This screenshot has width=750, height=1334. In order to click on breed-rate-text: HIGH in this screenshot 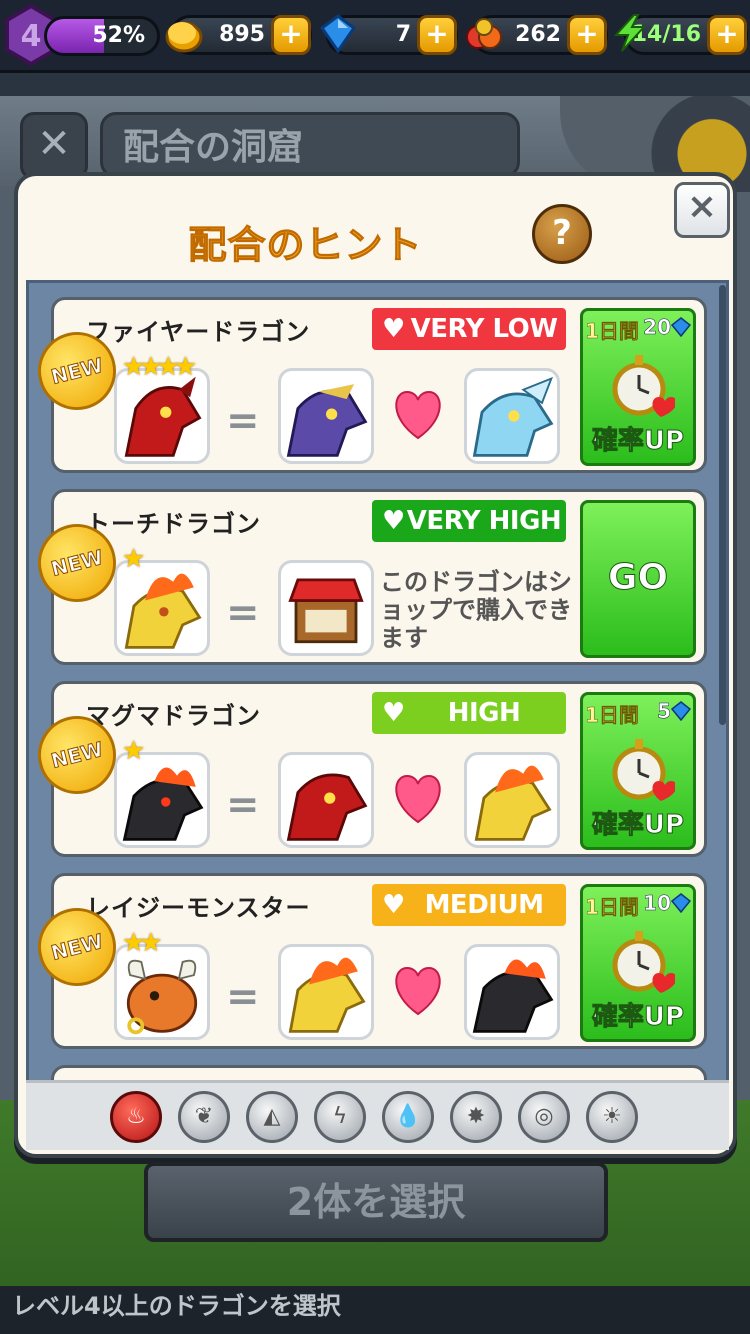, I will do `click(484, 713)`.